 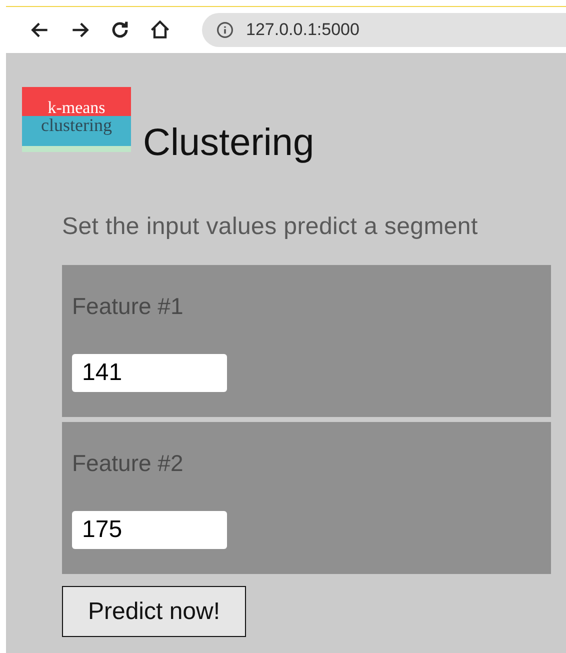 What do you see at coordinates (303, 30) in the screenshot?
I see `url-text: 127.0.0.1:5000` at bounding box center [303, 30].